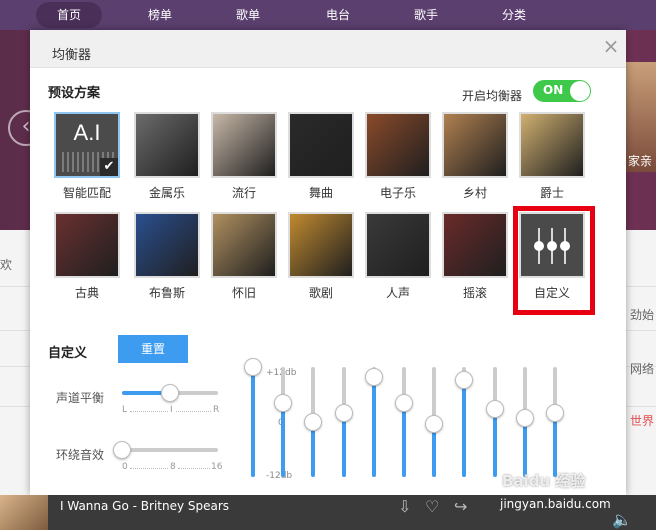 Image resolution: width=656 pixels, height=530 pixels. What do you see at coordinates (460, 506) in the screenshot?
I see `share-icon: ↪` at bounding box center [460, 506].